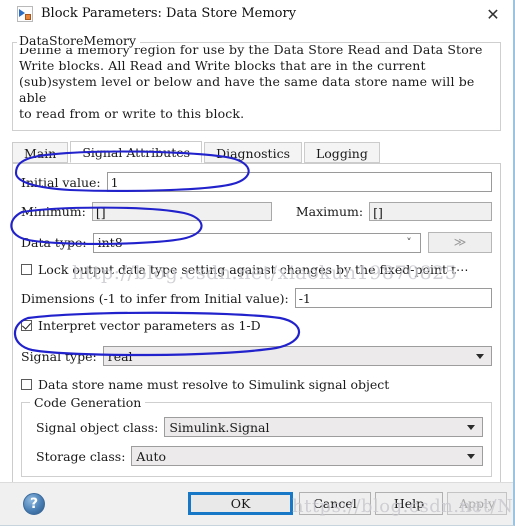 The width and height of the screenshot is (515, 526). What do you see at coordinates (54, 242) in the screenshot?
I see `data-type-label: Data type:` at bounding box center [54, 242].